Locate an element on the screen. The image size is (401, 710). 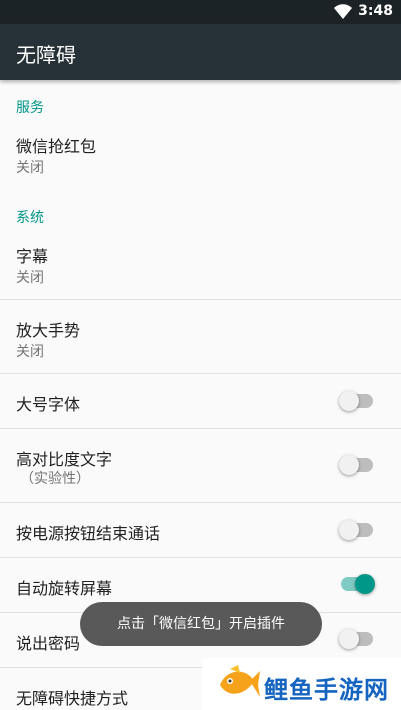
high-contrast-switch is located at coordinates (357, 465).